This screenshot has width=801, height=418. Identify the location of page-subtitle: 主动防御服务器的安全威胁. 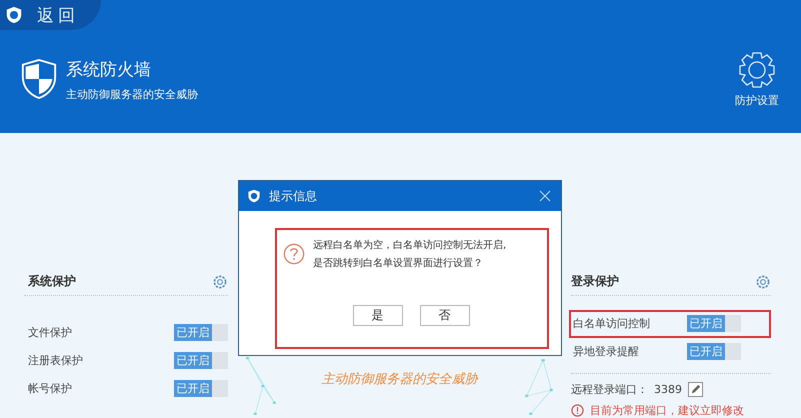
(132, 94).